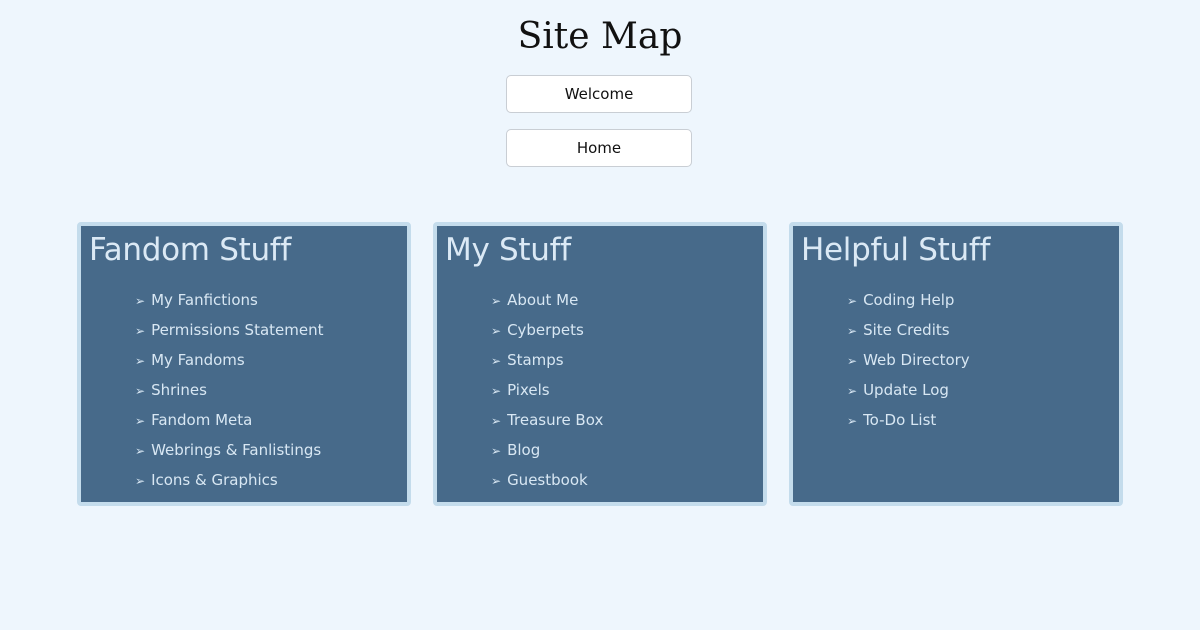 Image resolution: width=1200 pixels, height=630 pixels. I want to click on link-label: Coding Help, so click(909, 300).